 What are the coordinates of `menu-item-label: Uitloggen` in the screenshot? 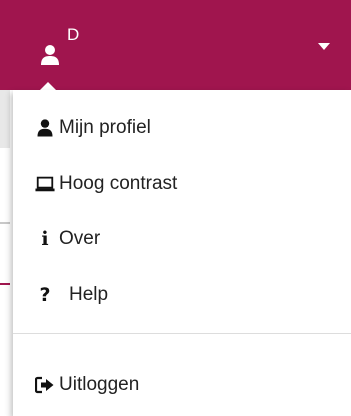 It's located at (99, 384).